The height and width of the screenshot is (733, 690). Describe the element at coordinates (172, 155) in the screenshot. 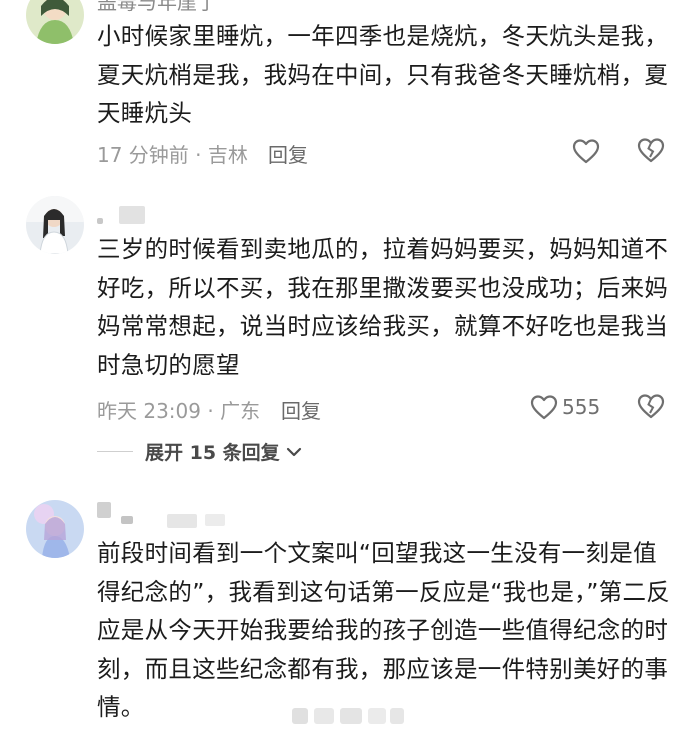

I see `comment-meta: 17 分钟前 · 吉林` at that location.